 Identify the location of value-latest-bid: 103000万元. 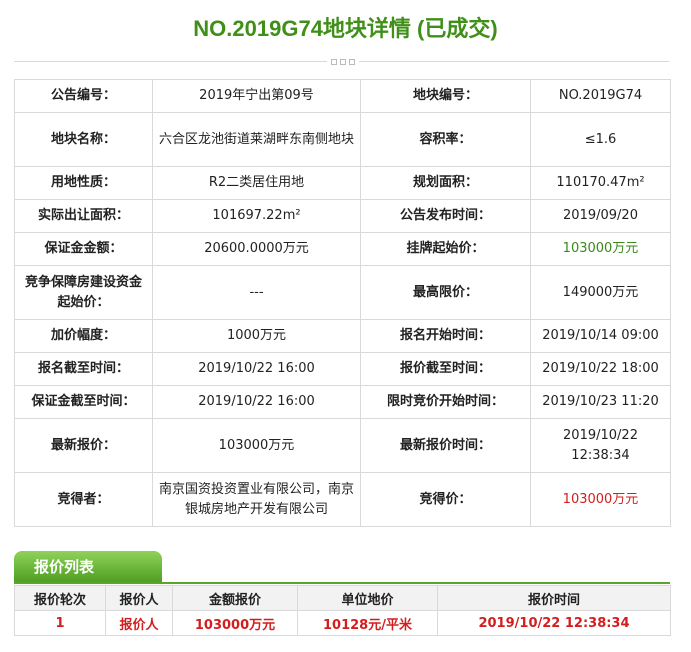
(256, 445).